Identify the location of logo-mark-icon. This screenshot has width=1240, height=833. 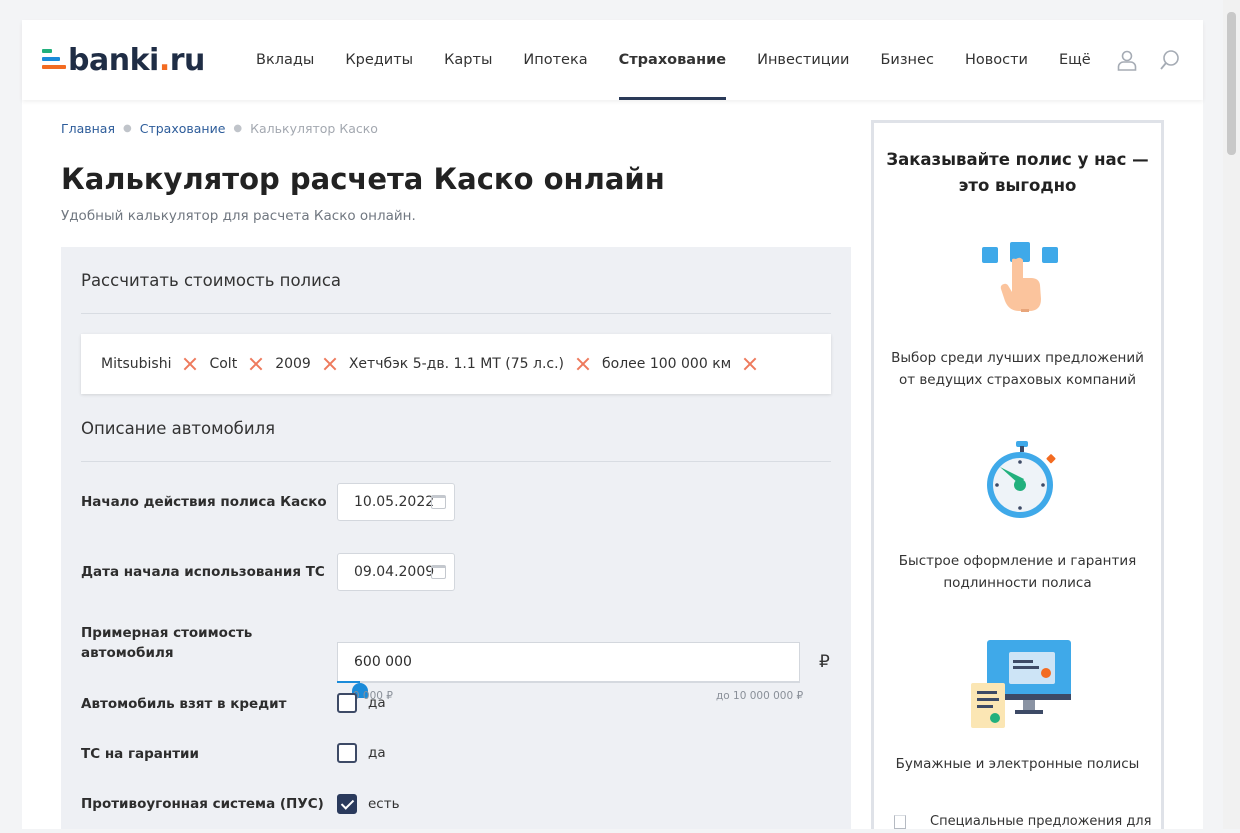
(54, 60).